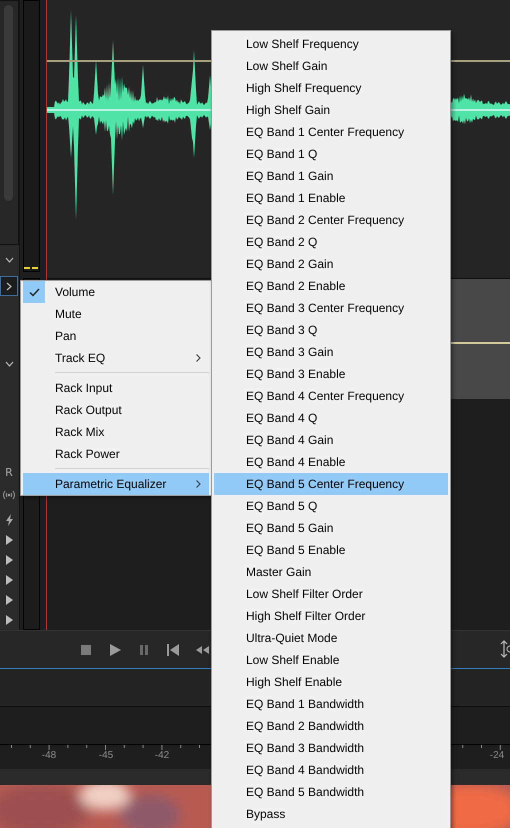  What do you see at coordinates (173, 649) in the screenshot?
I see `skip-back-icon` at bounding box center [173, 649].